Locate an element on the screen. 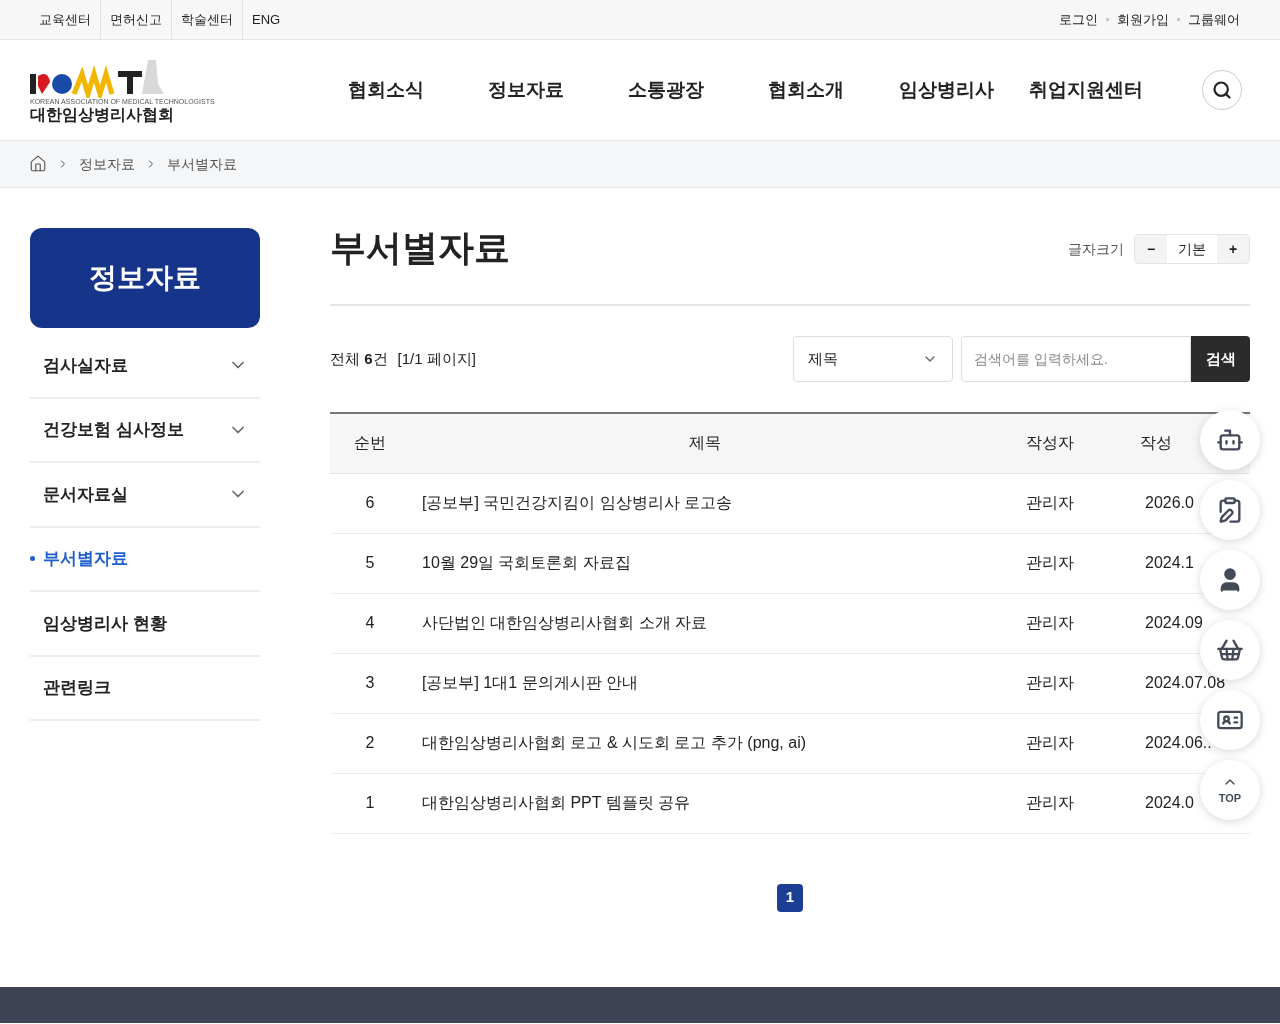 This screenshot has height=1024, width=1280. sidebar-item: 검사실자료 is located at coordinates (145, 366).